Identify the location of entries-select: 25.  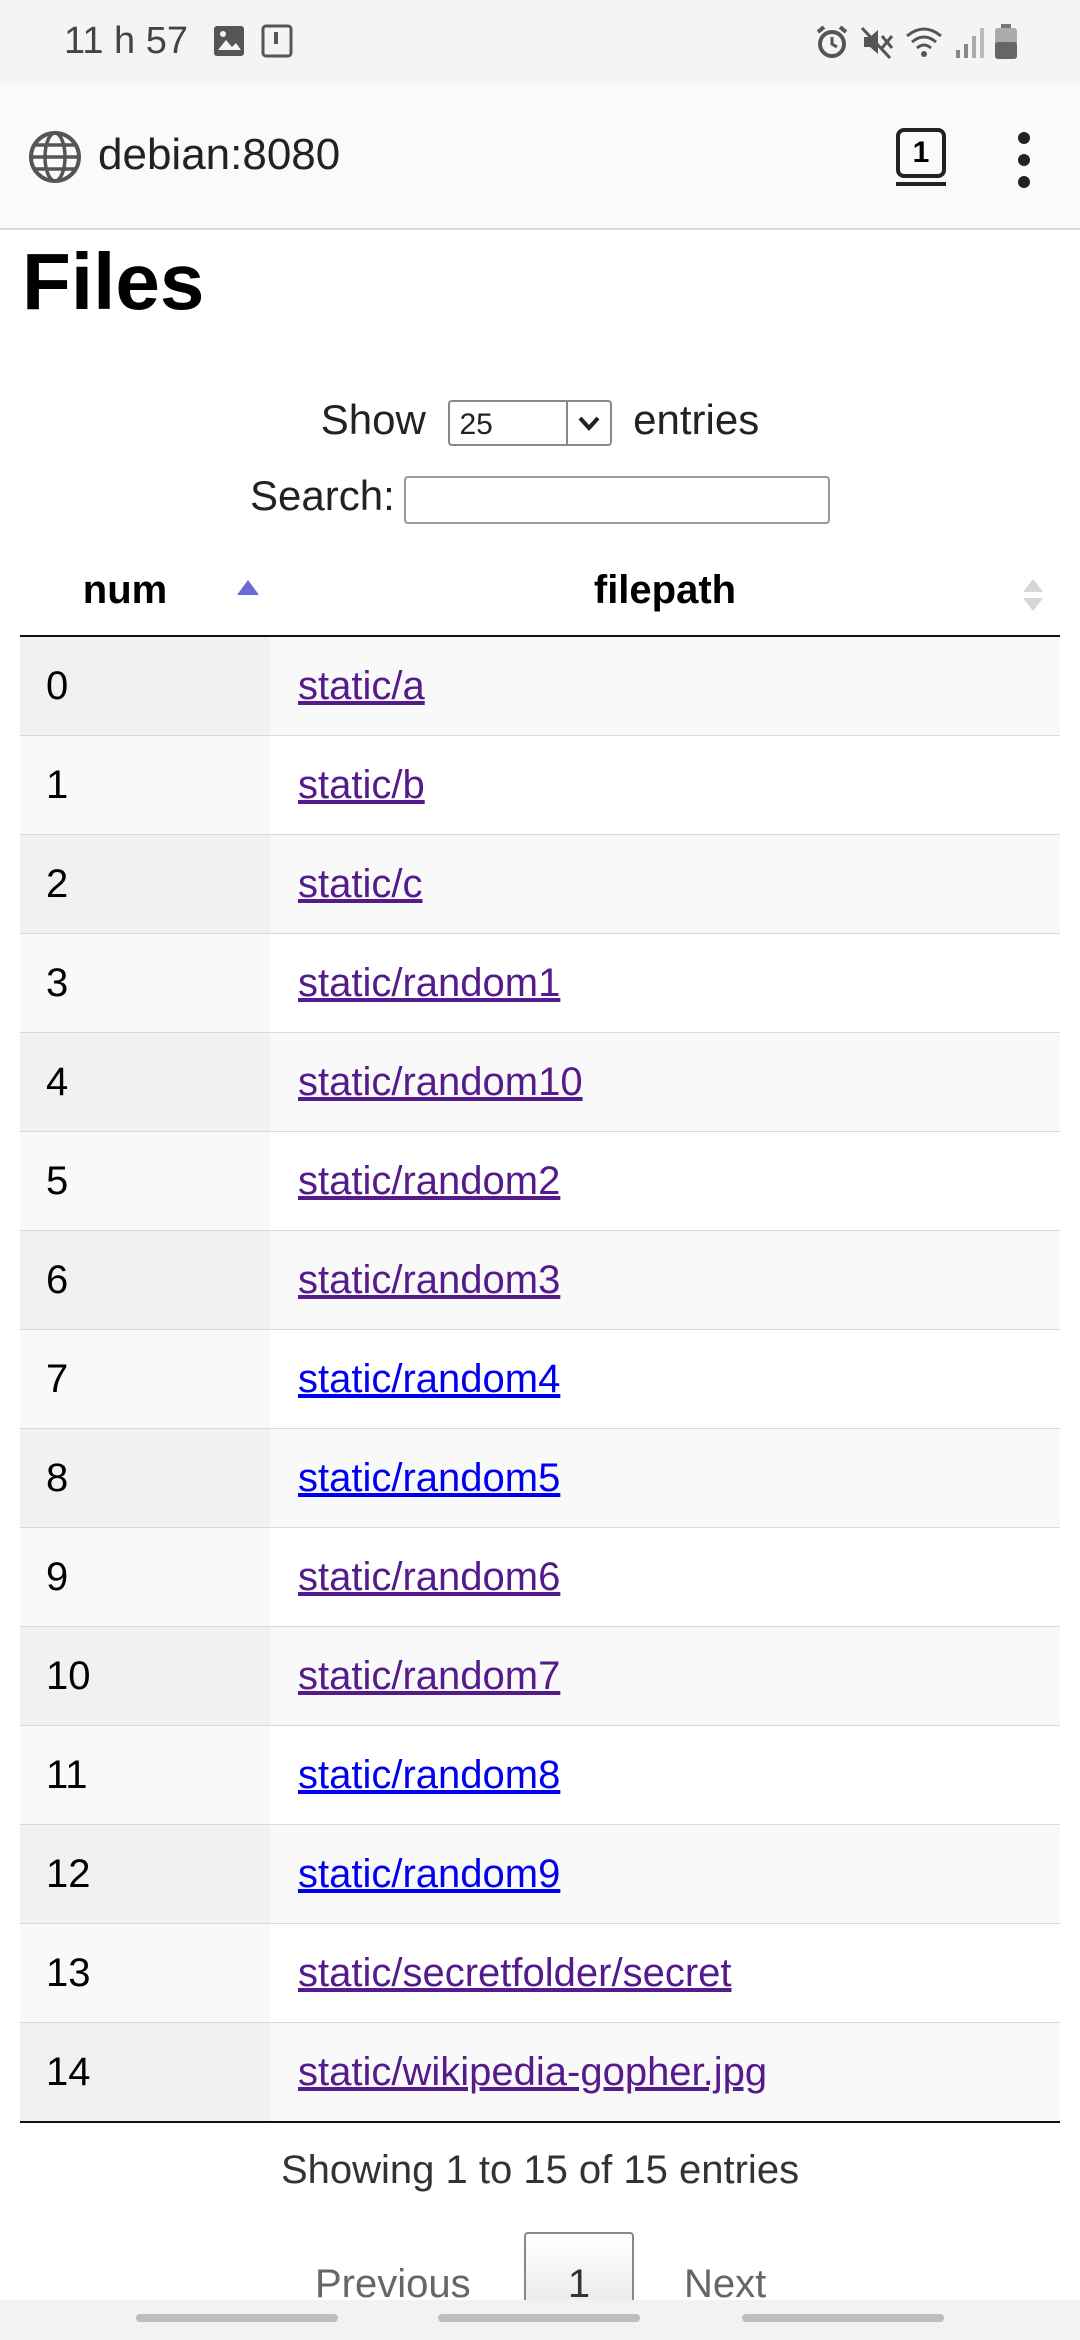
(529, 422).